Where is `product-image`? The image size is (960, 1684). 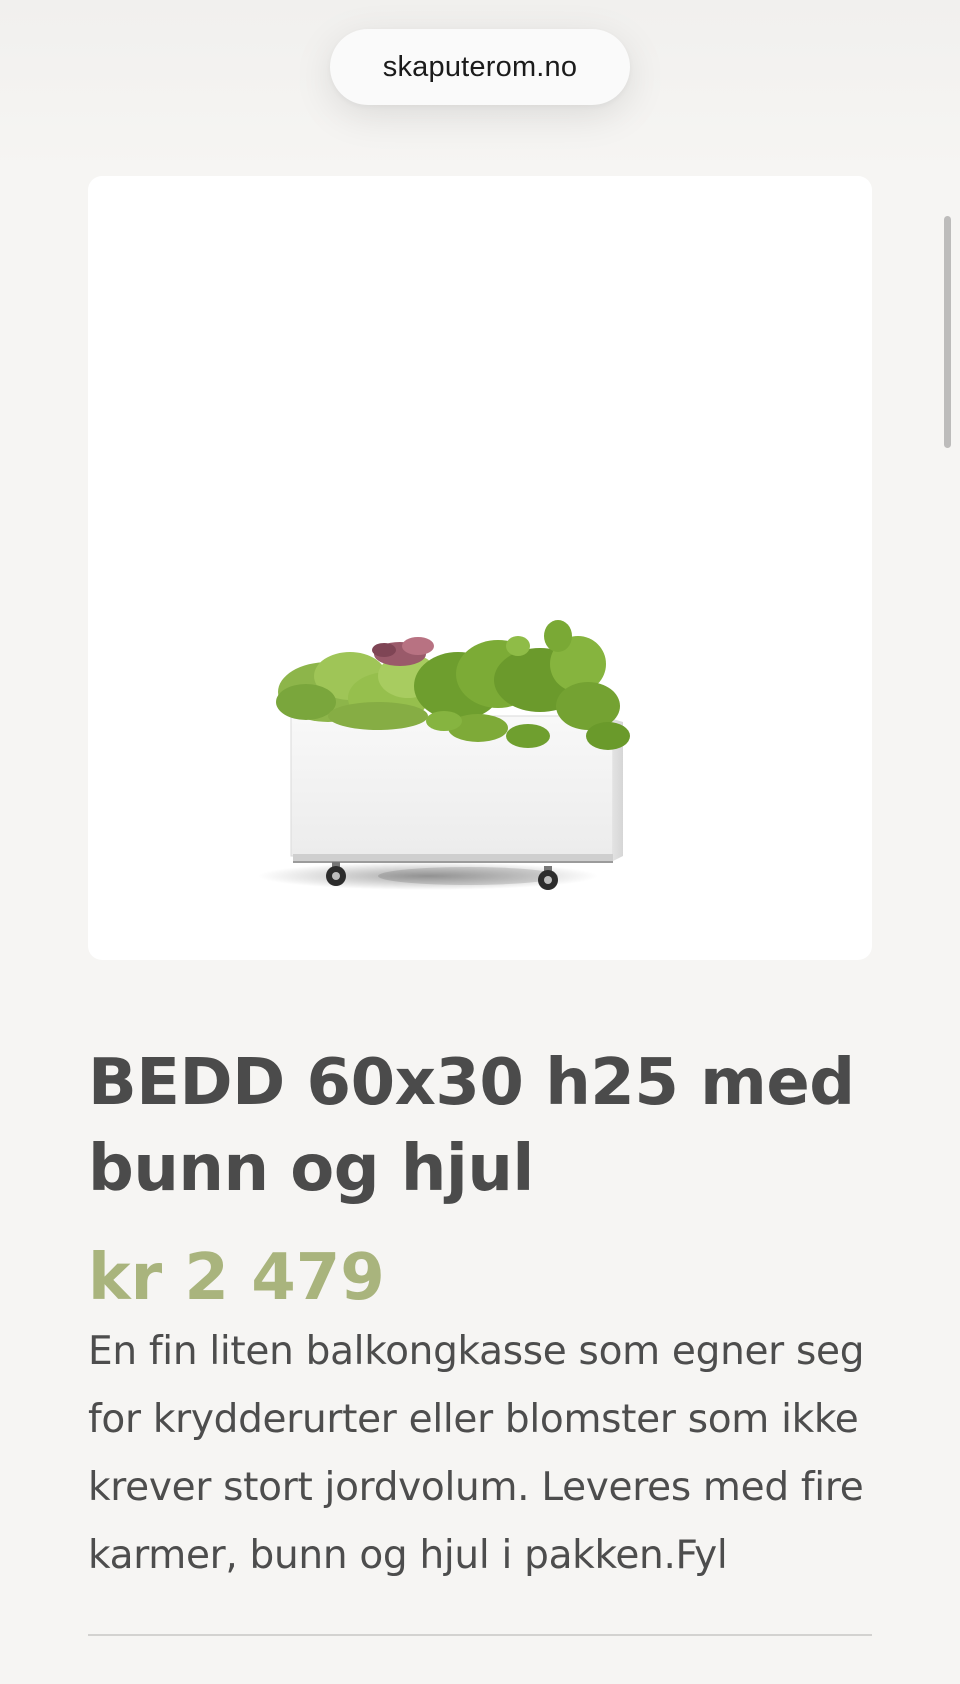
product-image is located at coordinates (444, 755).